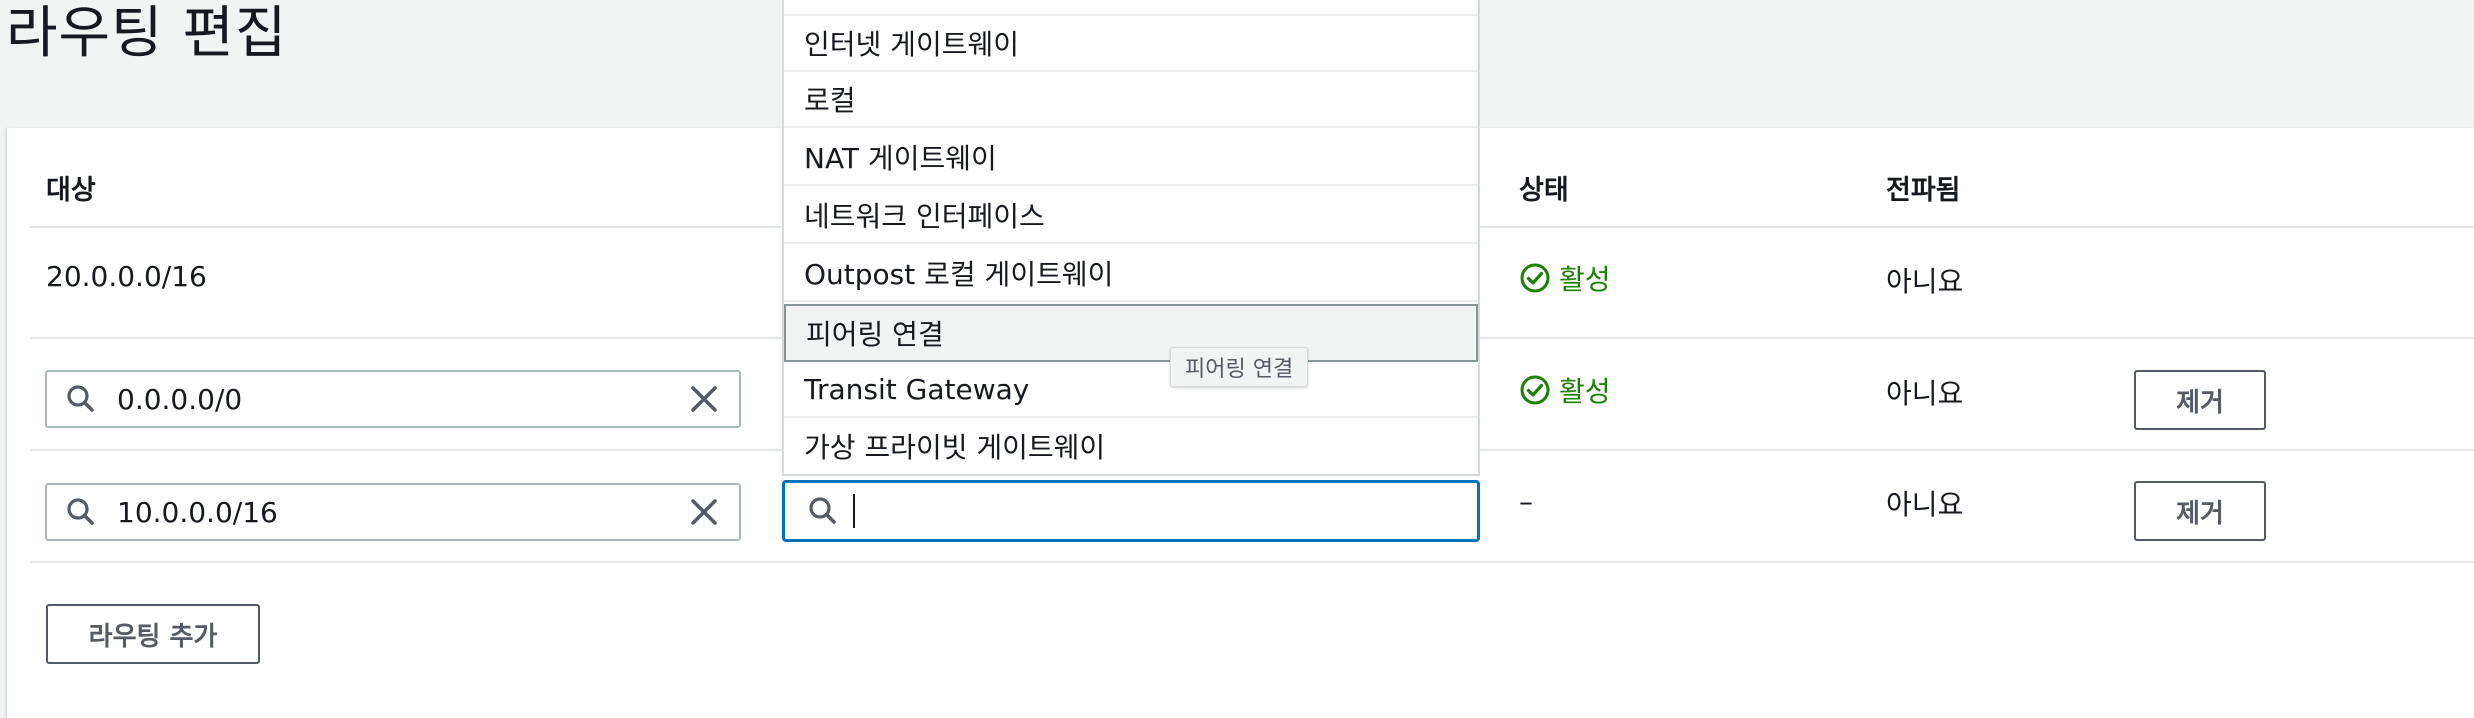 The height and width of the screenshot is (718, 2474). What do you see at coordinates (1131, 446) in the screenshot?
I see `dropdown-item-virtual-private-gateway: 가상 프라이빗 게이트웨이` at bounding box center [1131, 446].